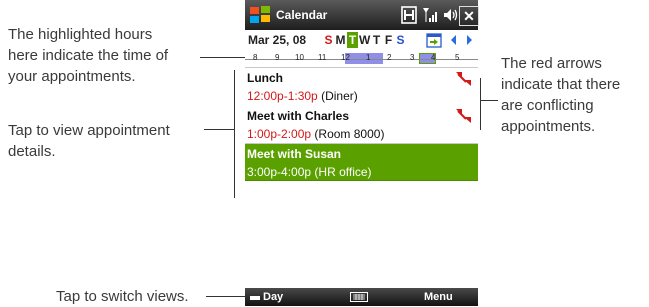 The image size is (649, 307). Describe the element at coordinates (89, 130) in the screenshot. I see `callout-line: Tap to view appointment` at that location.